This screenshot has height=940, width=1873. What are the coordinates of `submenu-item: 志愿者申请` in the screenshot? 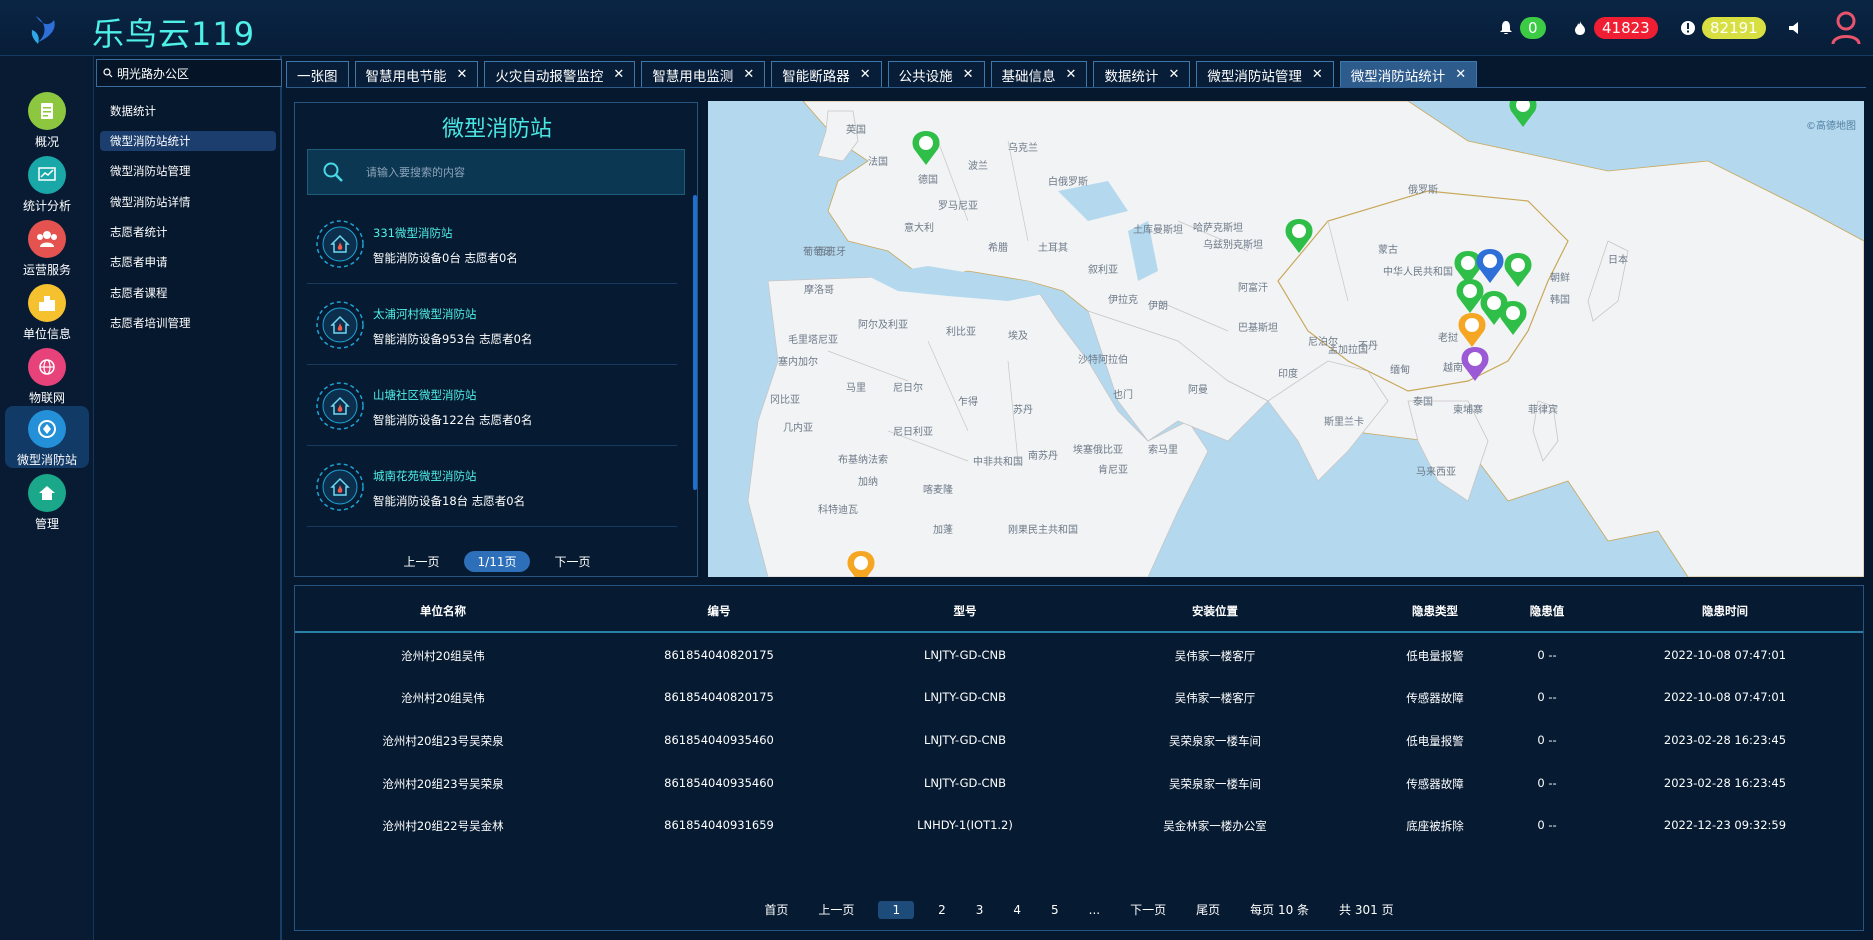 It's located at (188, 262).